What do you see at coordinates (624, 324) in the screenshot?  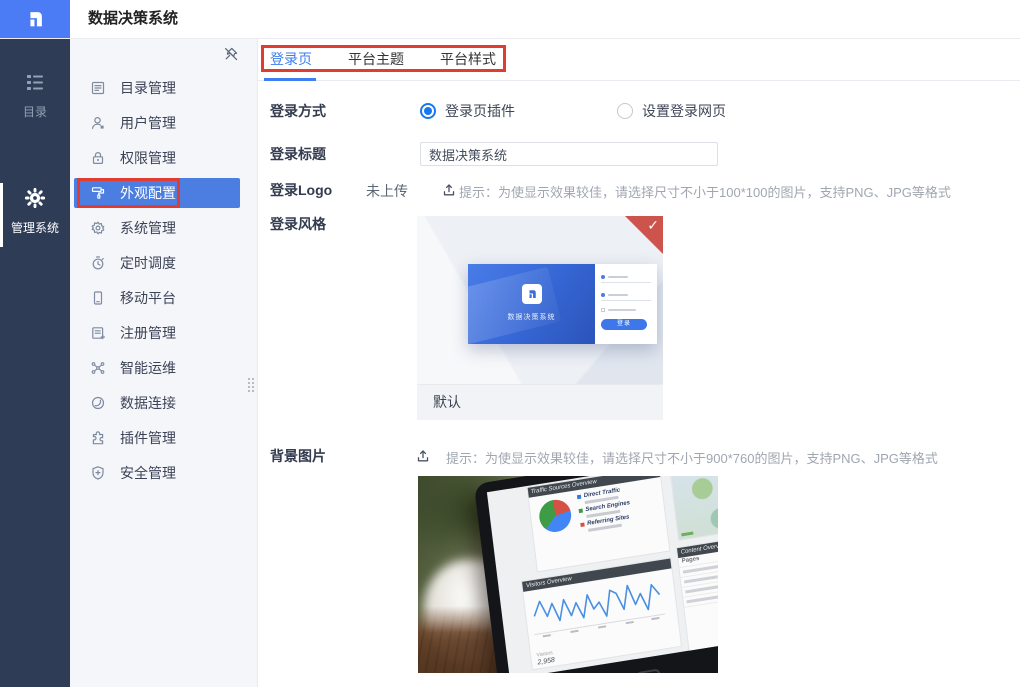 I see `thumbnail-login-button: 登录` at bounding box center [624, 324].